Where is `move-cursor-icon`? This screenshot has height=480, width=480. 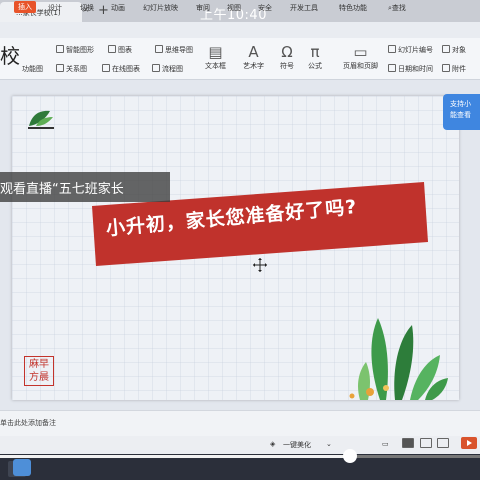
move-cursor-icon is located at coordinates (260, 265).